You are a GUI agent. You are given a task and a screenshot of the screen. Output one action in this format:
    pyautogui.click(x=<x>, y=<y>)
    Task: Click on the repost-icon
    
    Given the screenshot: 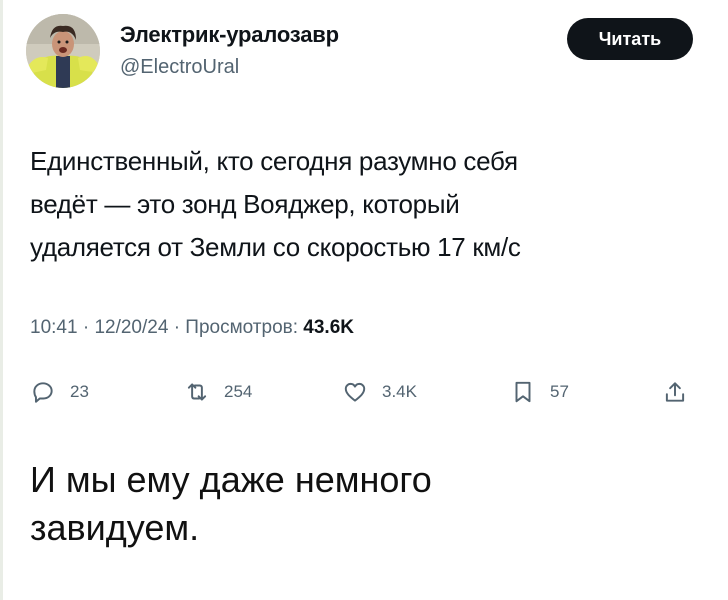 What is the action you would take?
    pyautogui.click(x=197, y=392)
    